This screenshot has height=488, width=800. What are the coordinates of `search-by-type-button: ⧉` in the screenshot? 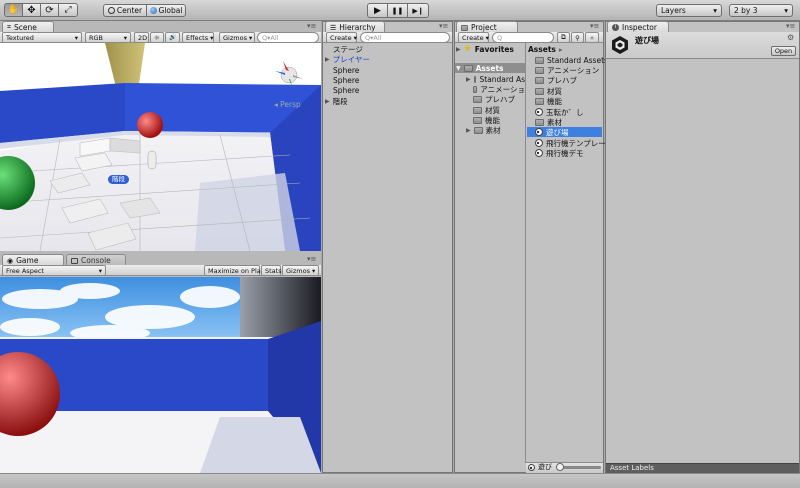 It's located at (563, 37).